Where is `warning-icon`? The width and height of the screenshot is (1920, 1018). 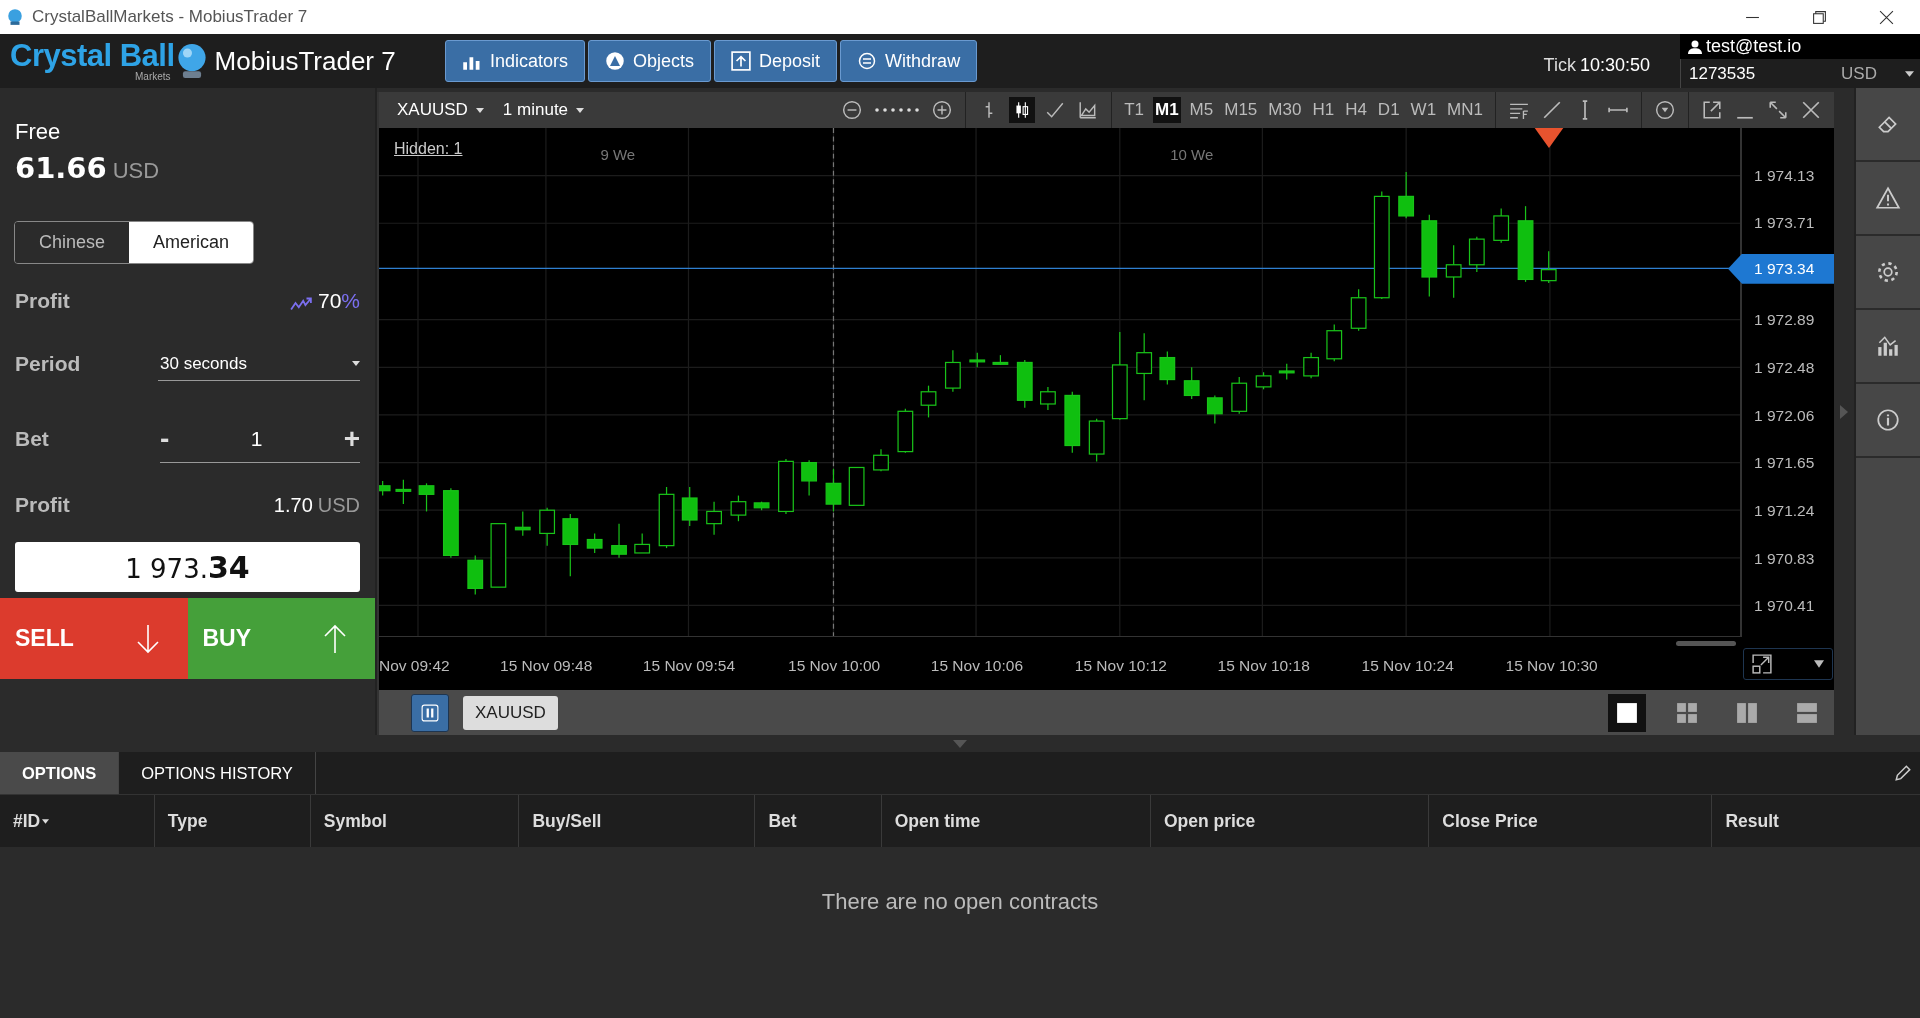 warning-icon is located at coordinates (1888, 198).